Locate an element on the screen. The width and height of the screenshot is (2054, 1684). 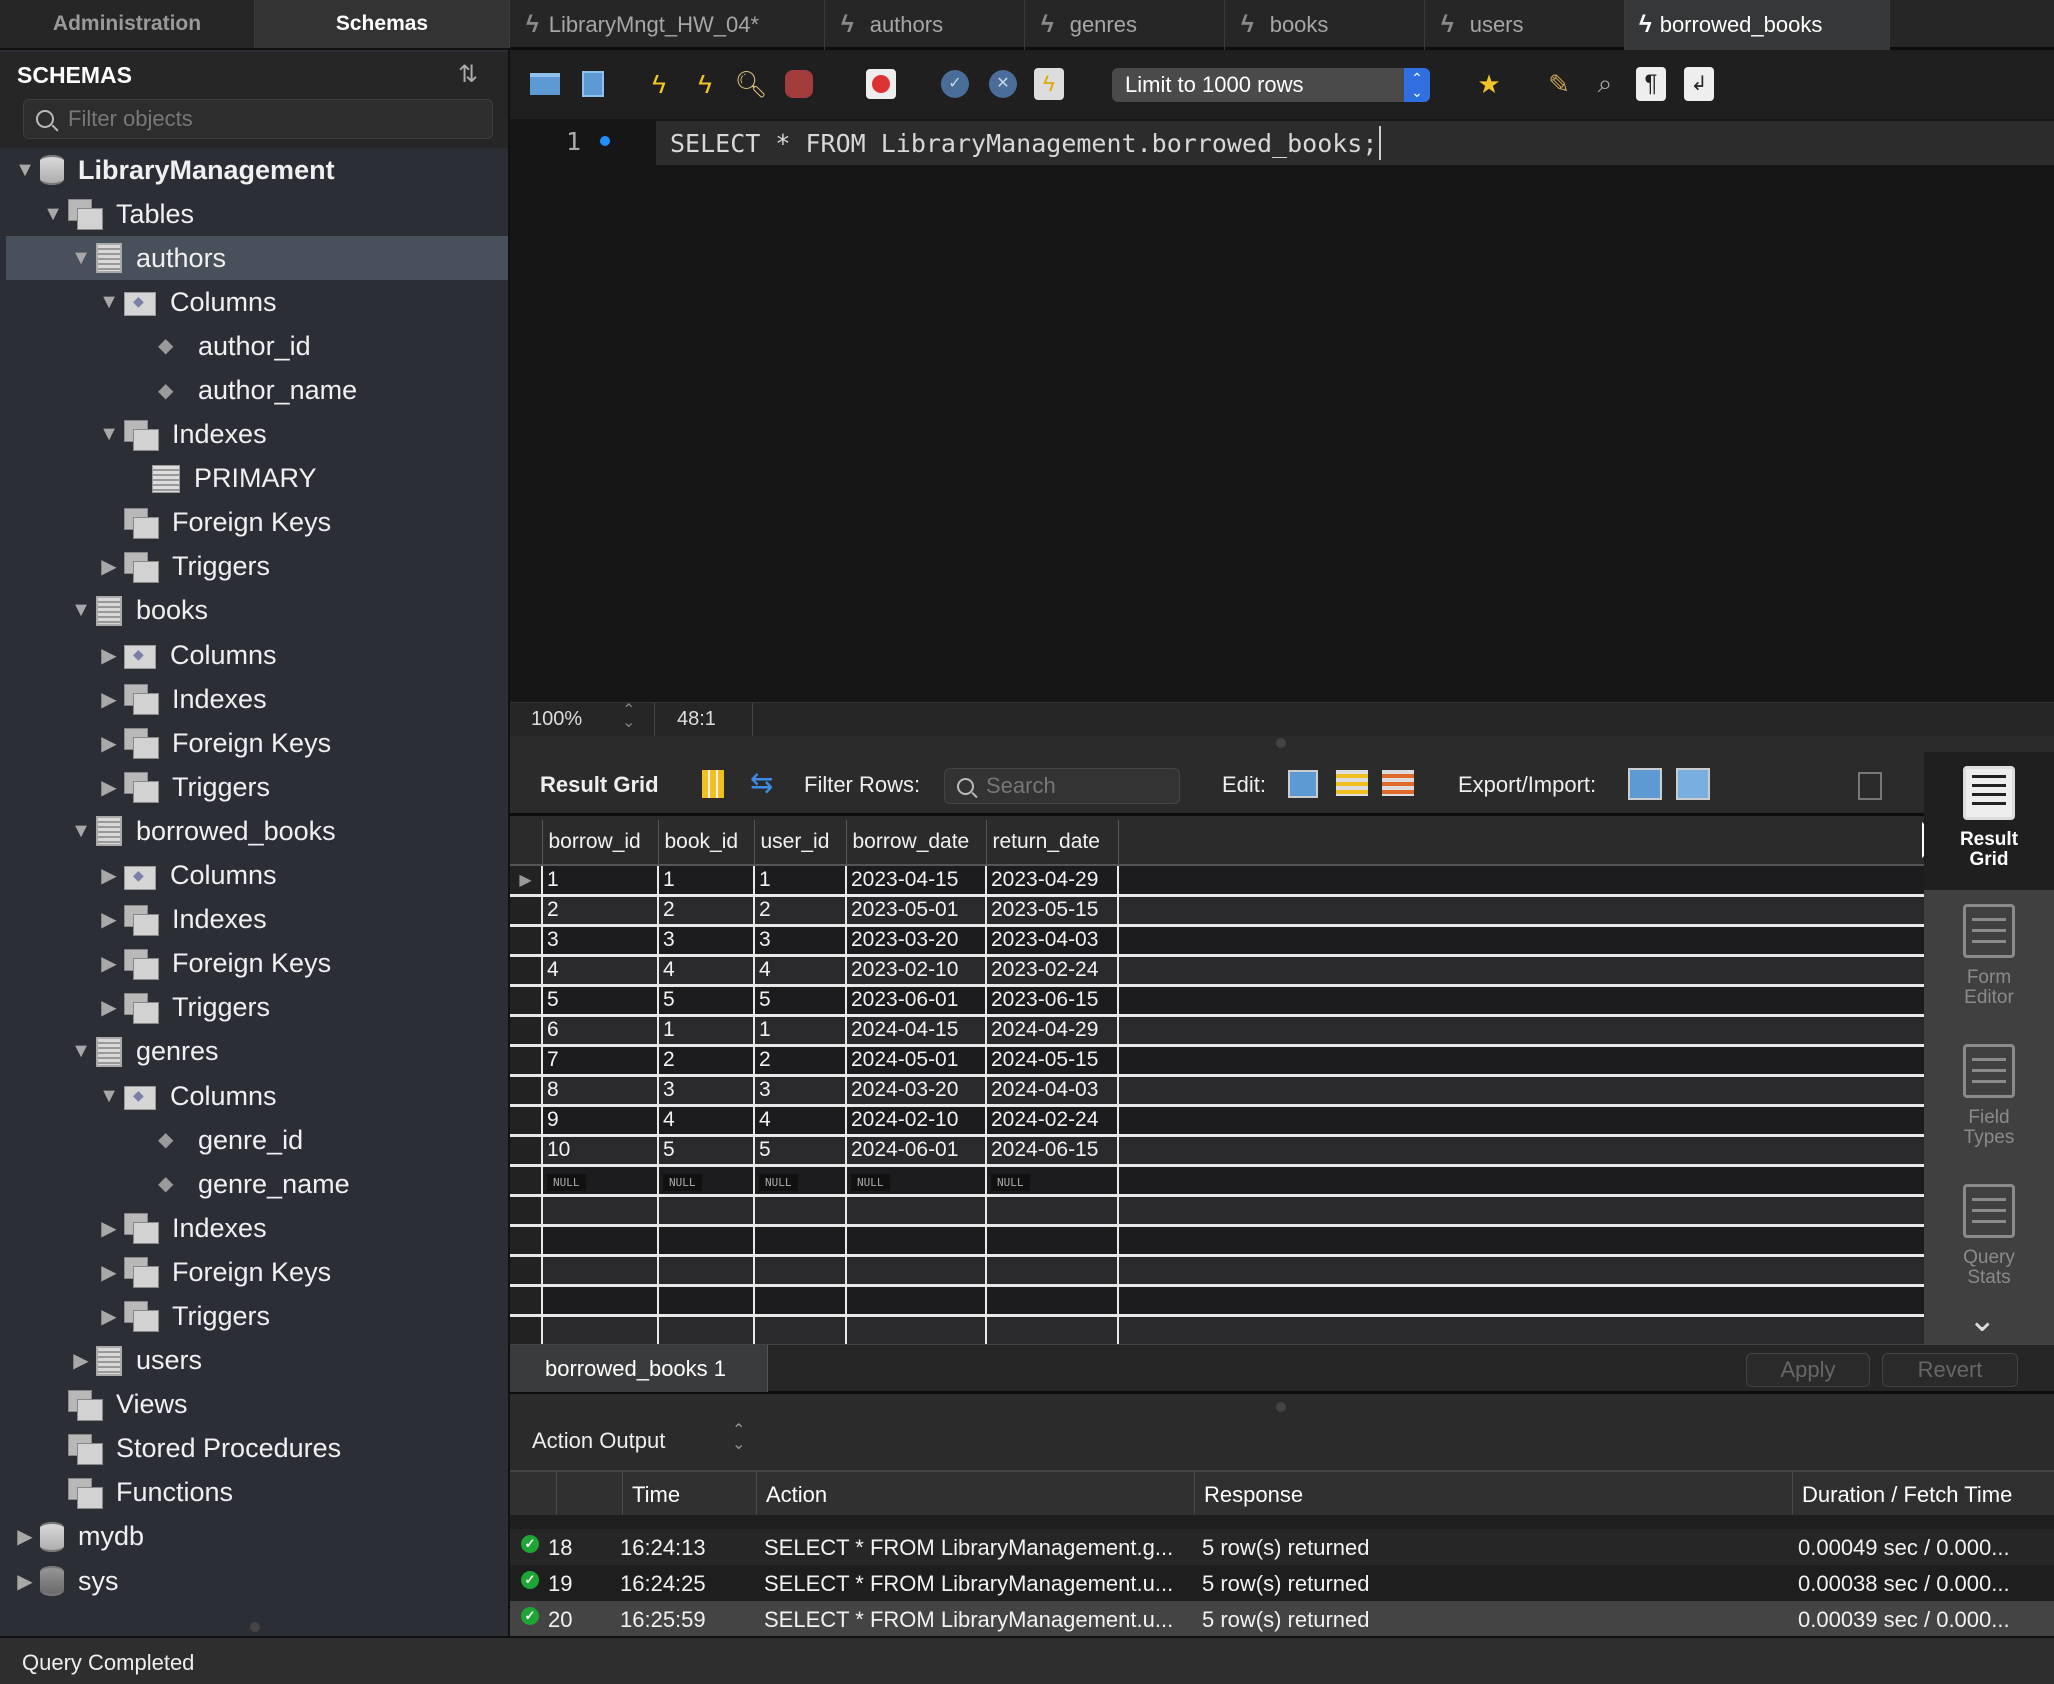
view-field-types: Field Types is located at coordinates (1989, 1096).